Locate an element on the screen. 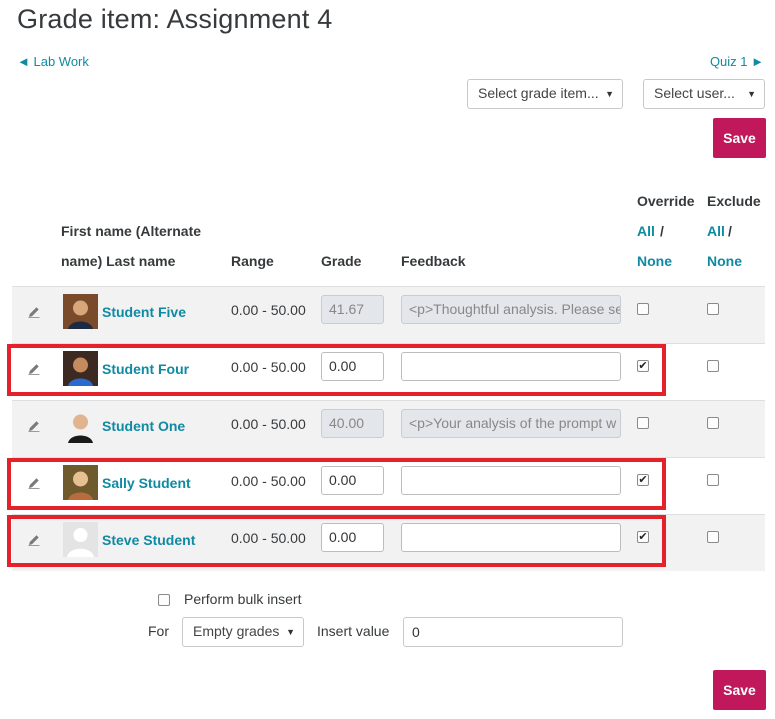 Image resolution: width=775 pixels, height=719 pixels. select-grade-item: Select grade item... ▼ is located at coordinates (545, 94).